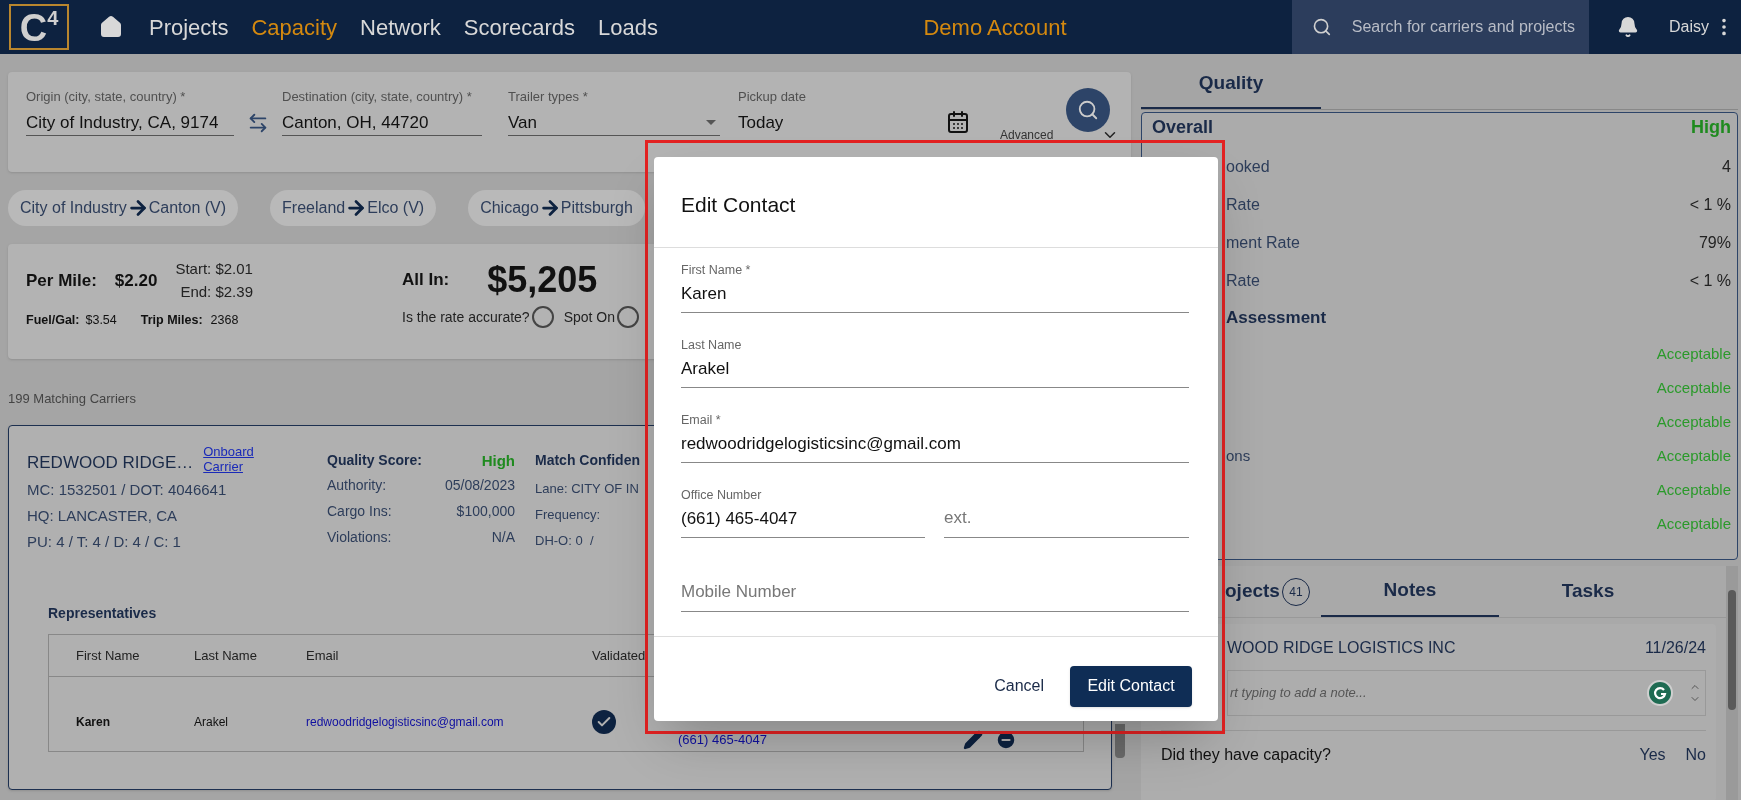 This screenshot has width=1741, height=800. I want to click on mobile-number-field: Mobile Number, so click(935, 592).